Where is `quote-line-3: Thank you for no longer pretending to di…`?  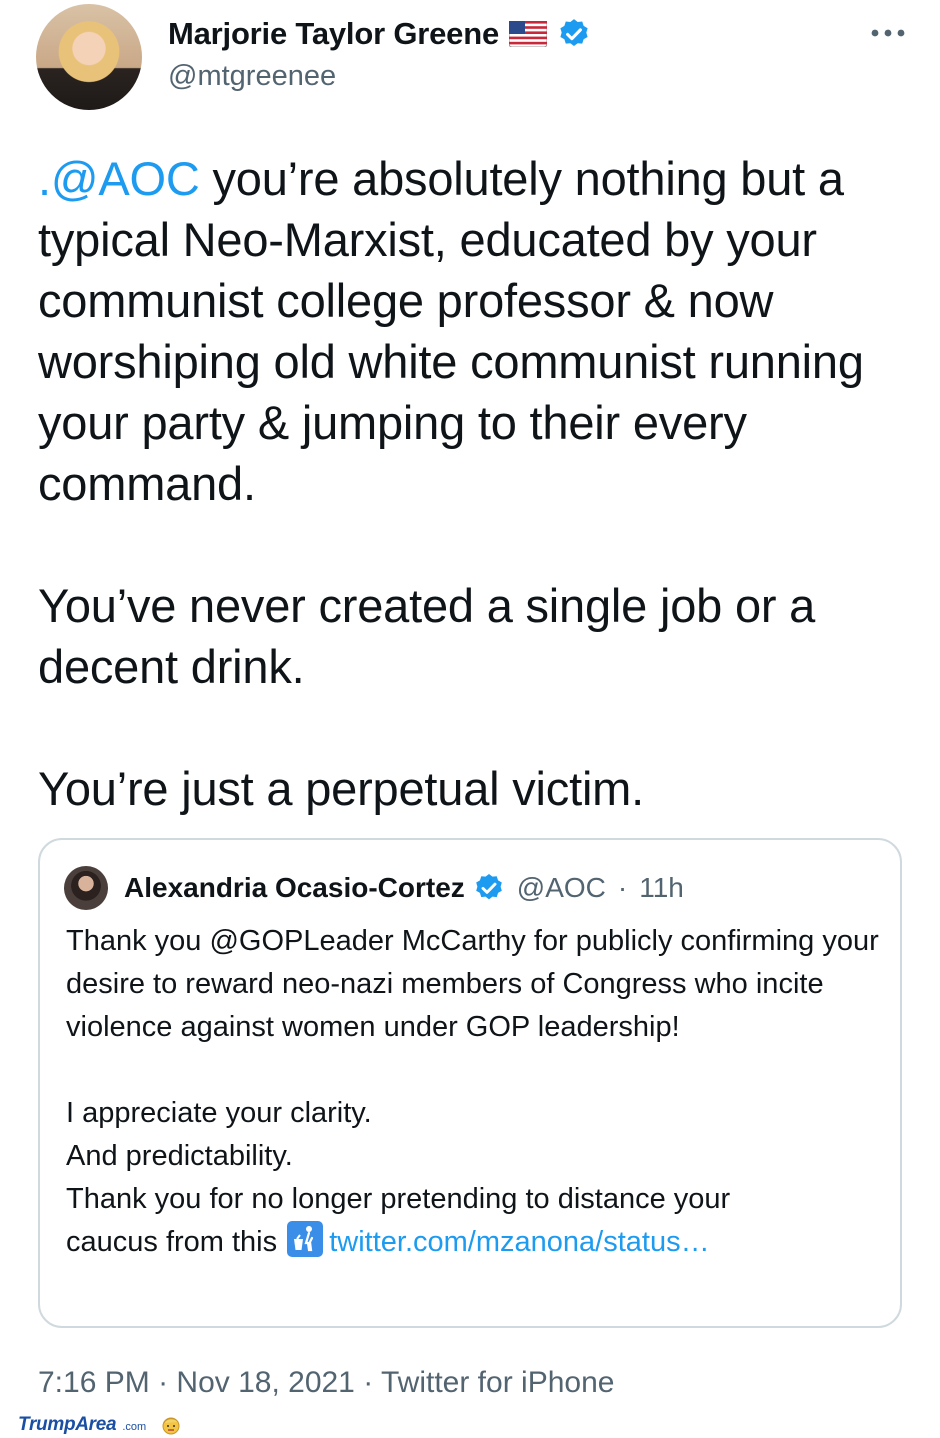
quote-line-3: Thank you for no longer pretending to di… is located at coordinates (398, 1199).